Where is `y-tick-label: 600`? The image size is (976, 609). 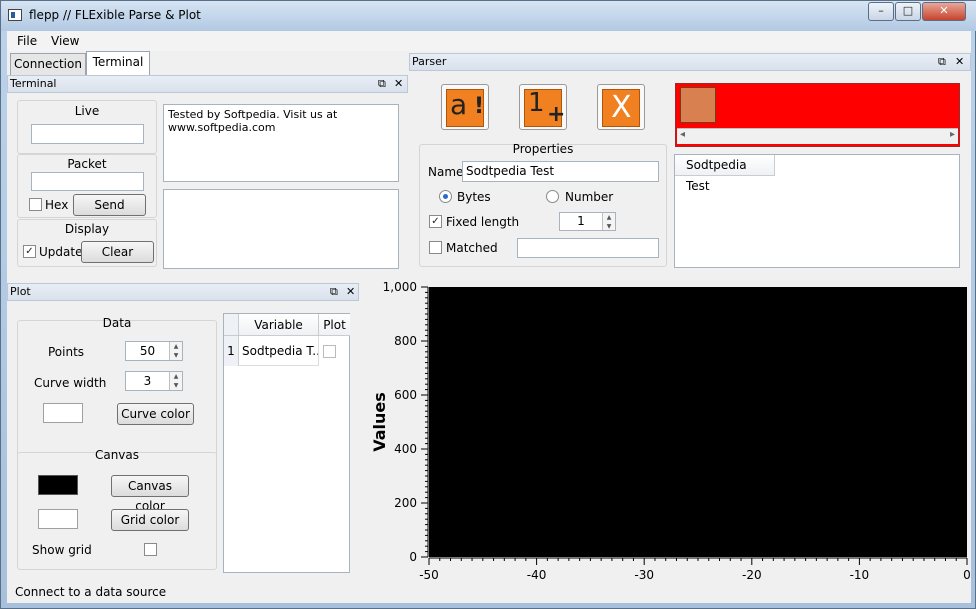 y-tick-label: 600 is located at coordinates (405, 395).